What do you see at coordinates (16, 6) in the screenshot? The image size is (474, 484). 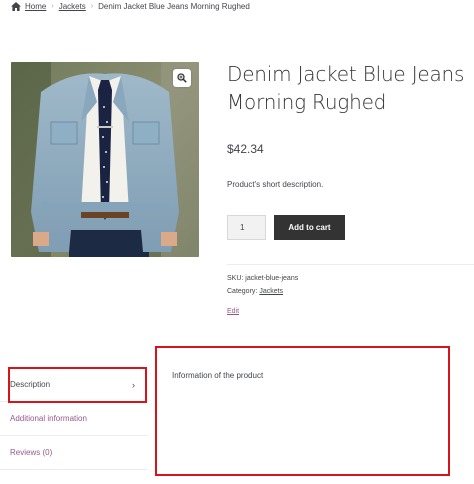 I see `home-icon` at bounding box center [16, 6].